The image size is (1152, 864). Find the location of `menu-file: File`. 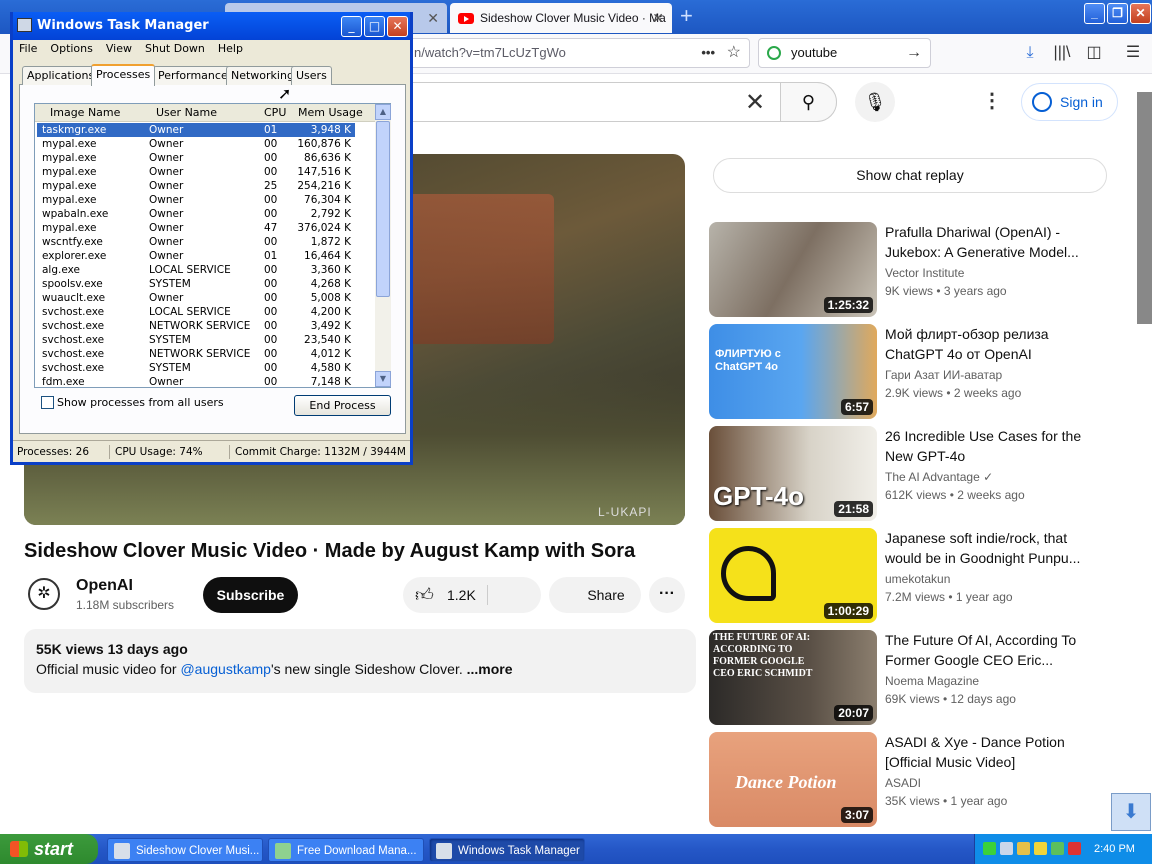

menu-file: File is located at coordinates (28, 48).